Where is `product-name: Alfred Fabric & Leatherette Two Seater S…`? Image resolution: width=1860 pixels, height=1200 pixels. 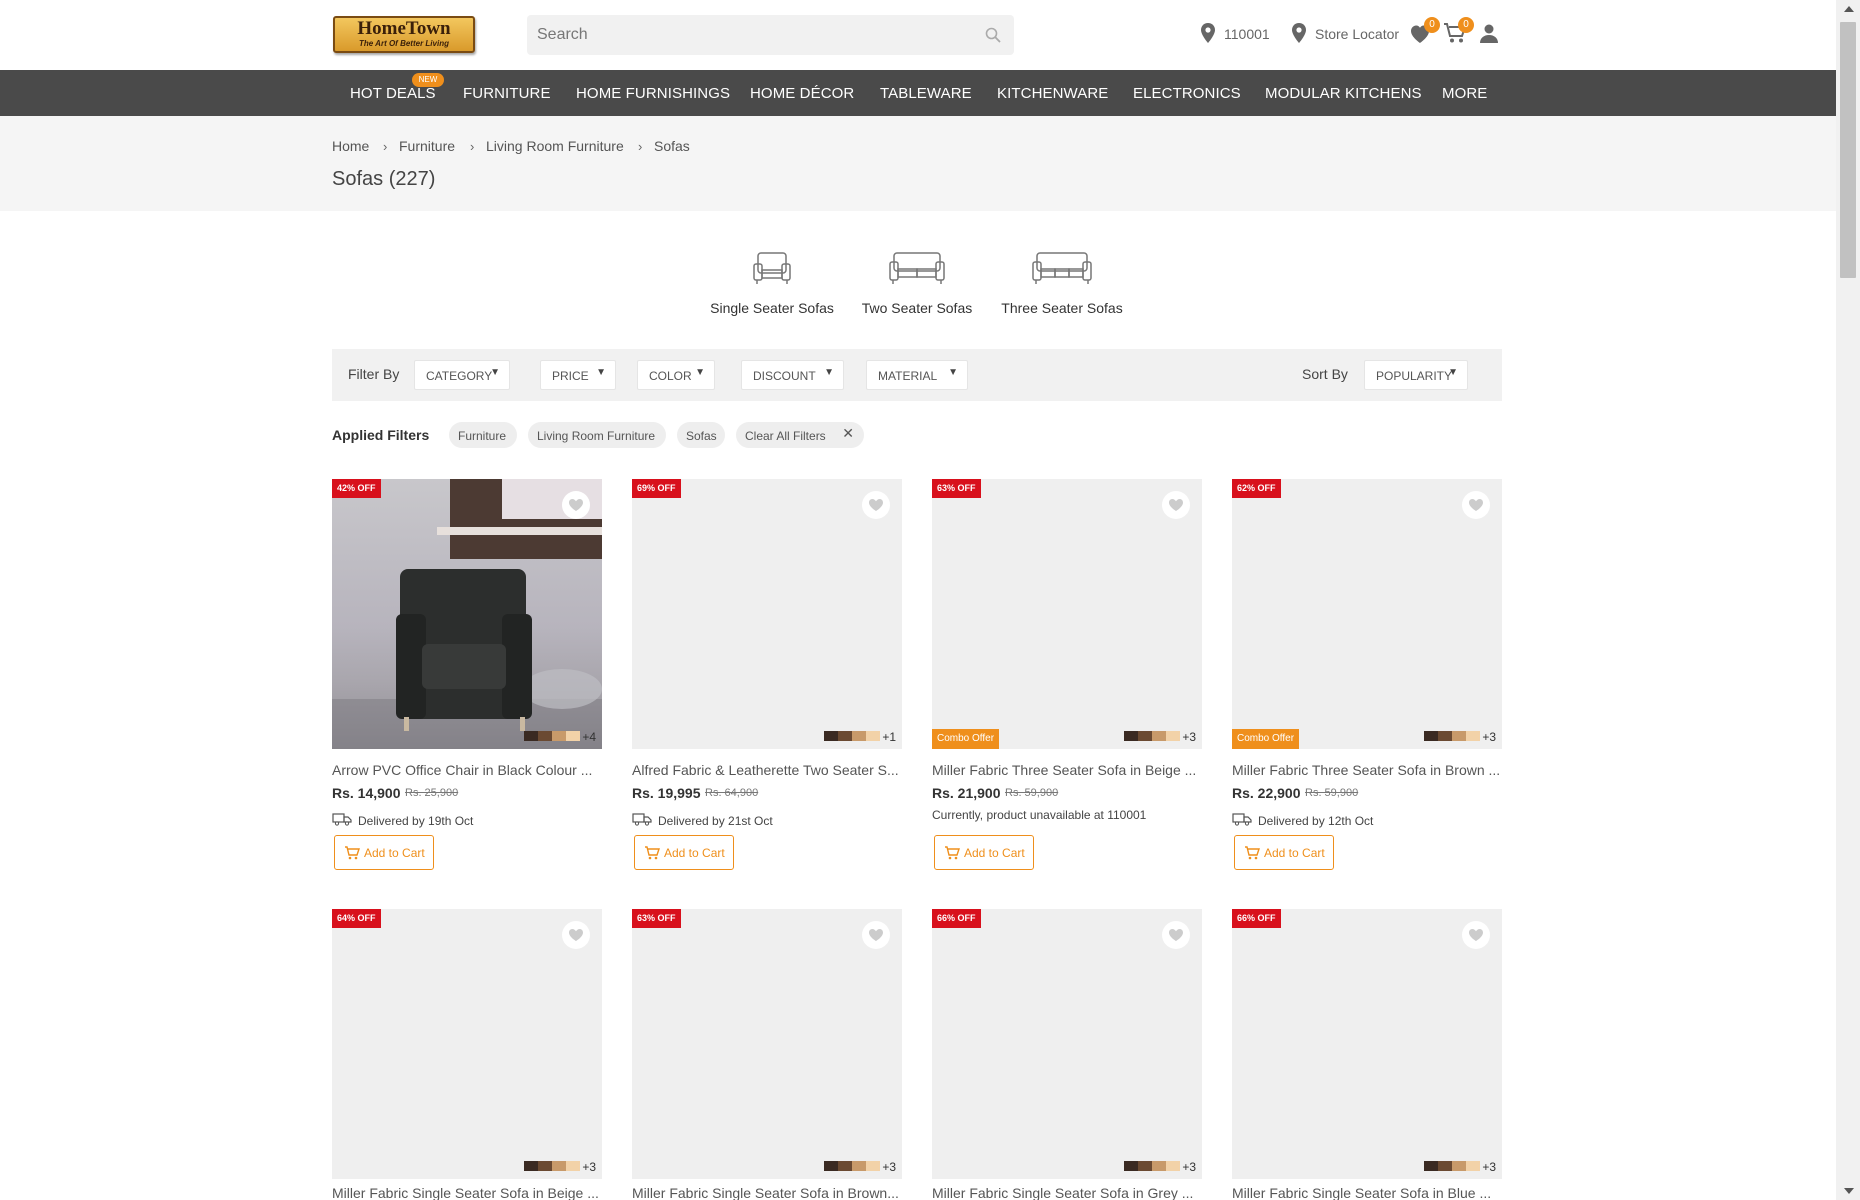
product-name: Alfred Fabric & Leatherette Two Seater S… is located at coordinates (767, 770).